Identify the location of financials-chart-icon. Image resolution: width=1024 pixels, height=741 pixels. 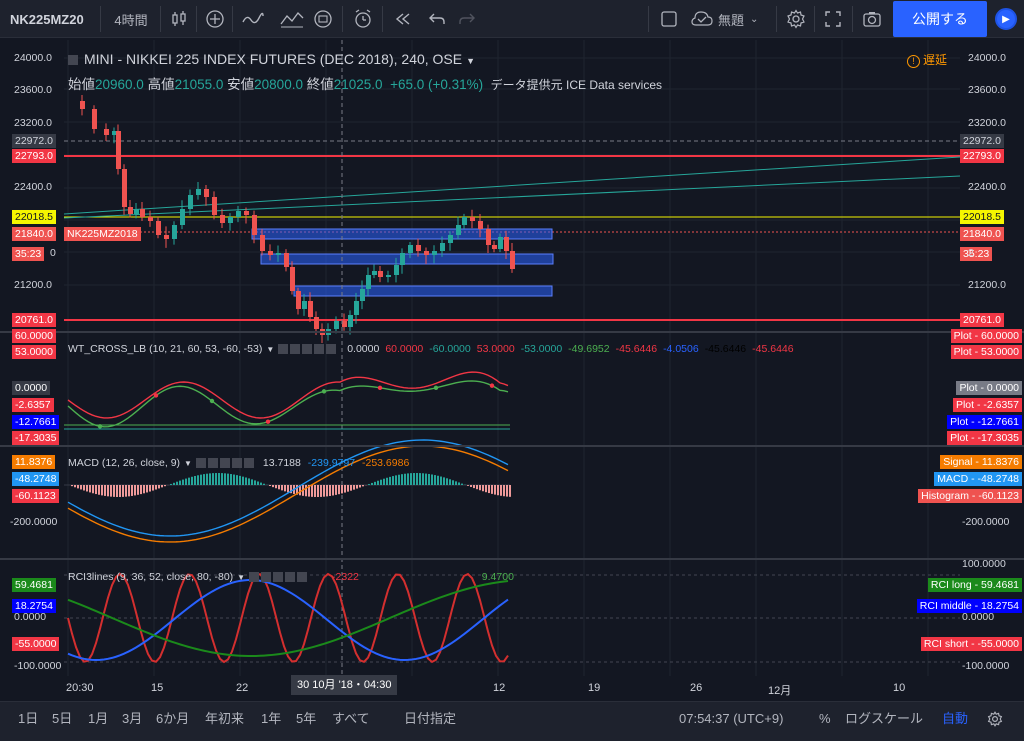
(292, 19).